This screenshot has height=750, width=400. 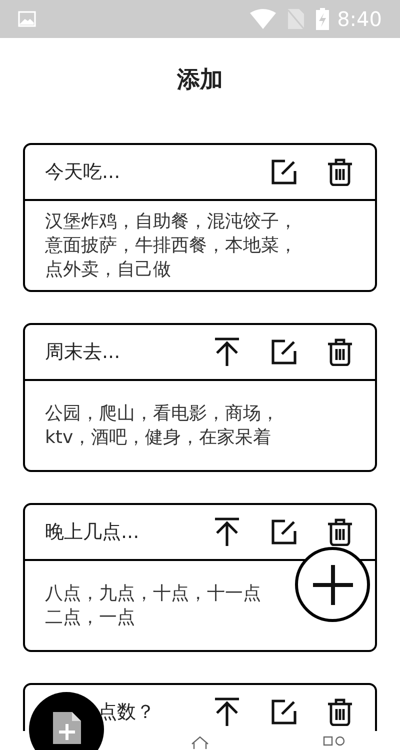 What do you see at coordinates (90, 618) in the screenshot?
I see `card-text: 二点，一点` at bounding box center [90, 618].